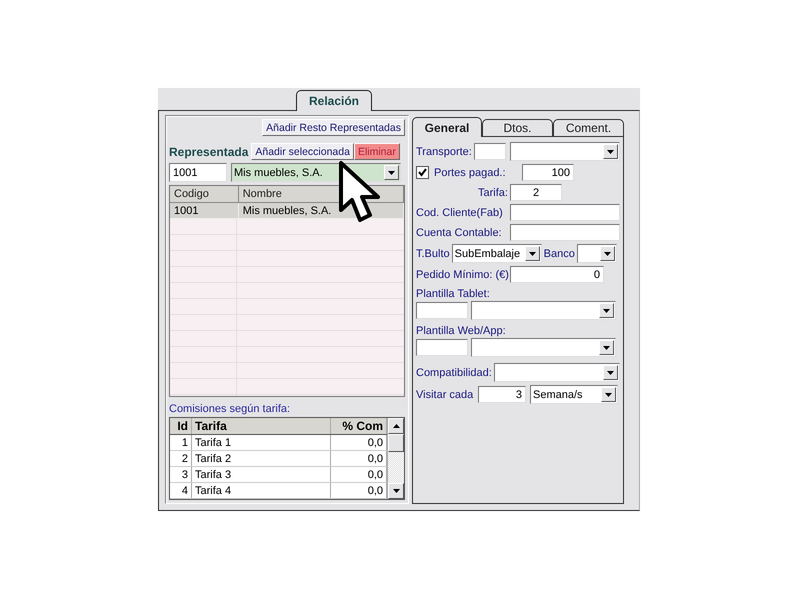 The height and width of the screenshot is (600, 800). What do you see at coordinates (548, 172) in the screenshot?
I see `number-field: 100` at bounding box center [548, 172].